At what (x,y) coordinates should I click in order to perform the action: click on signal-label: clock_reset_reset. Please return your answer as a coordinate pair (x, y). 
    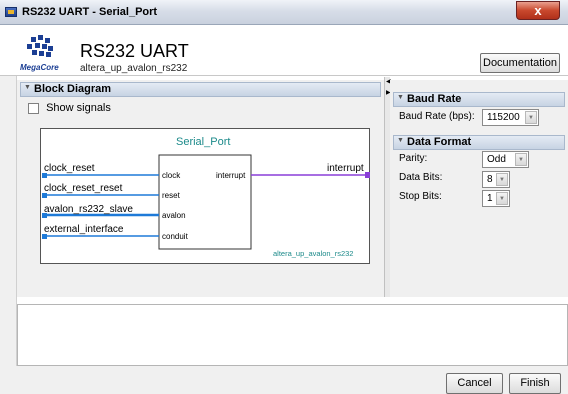
    Looking at the image, I should click on (83, 188).